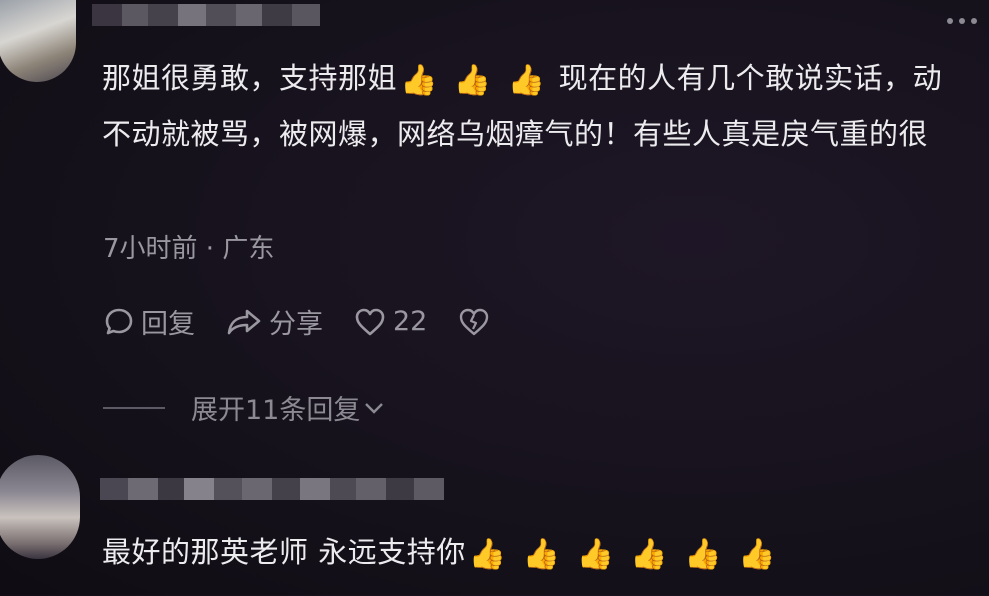 The height and width of the screenshot is (596, 989). What do you see at coordinates (168, 324) in the screenshot?
I see `reply-label: 回复` at bounding box center [168, 324].